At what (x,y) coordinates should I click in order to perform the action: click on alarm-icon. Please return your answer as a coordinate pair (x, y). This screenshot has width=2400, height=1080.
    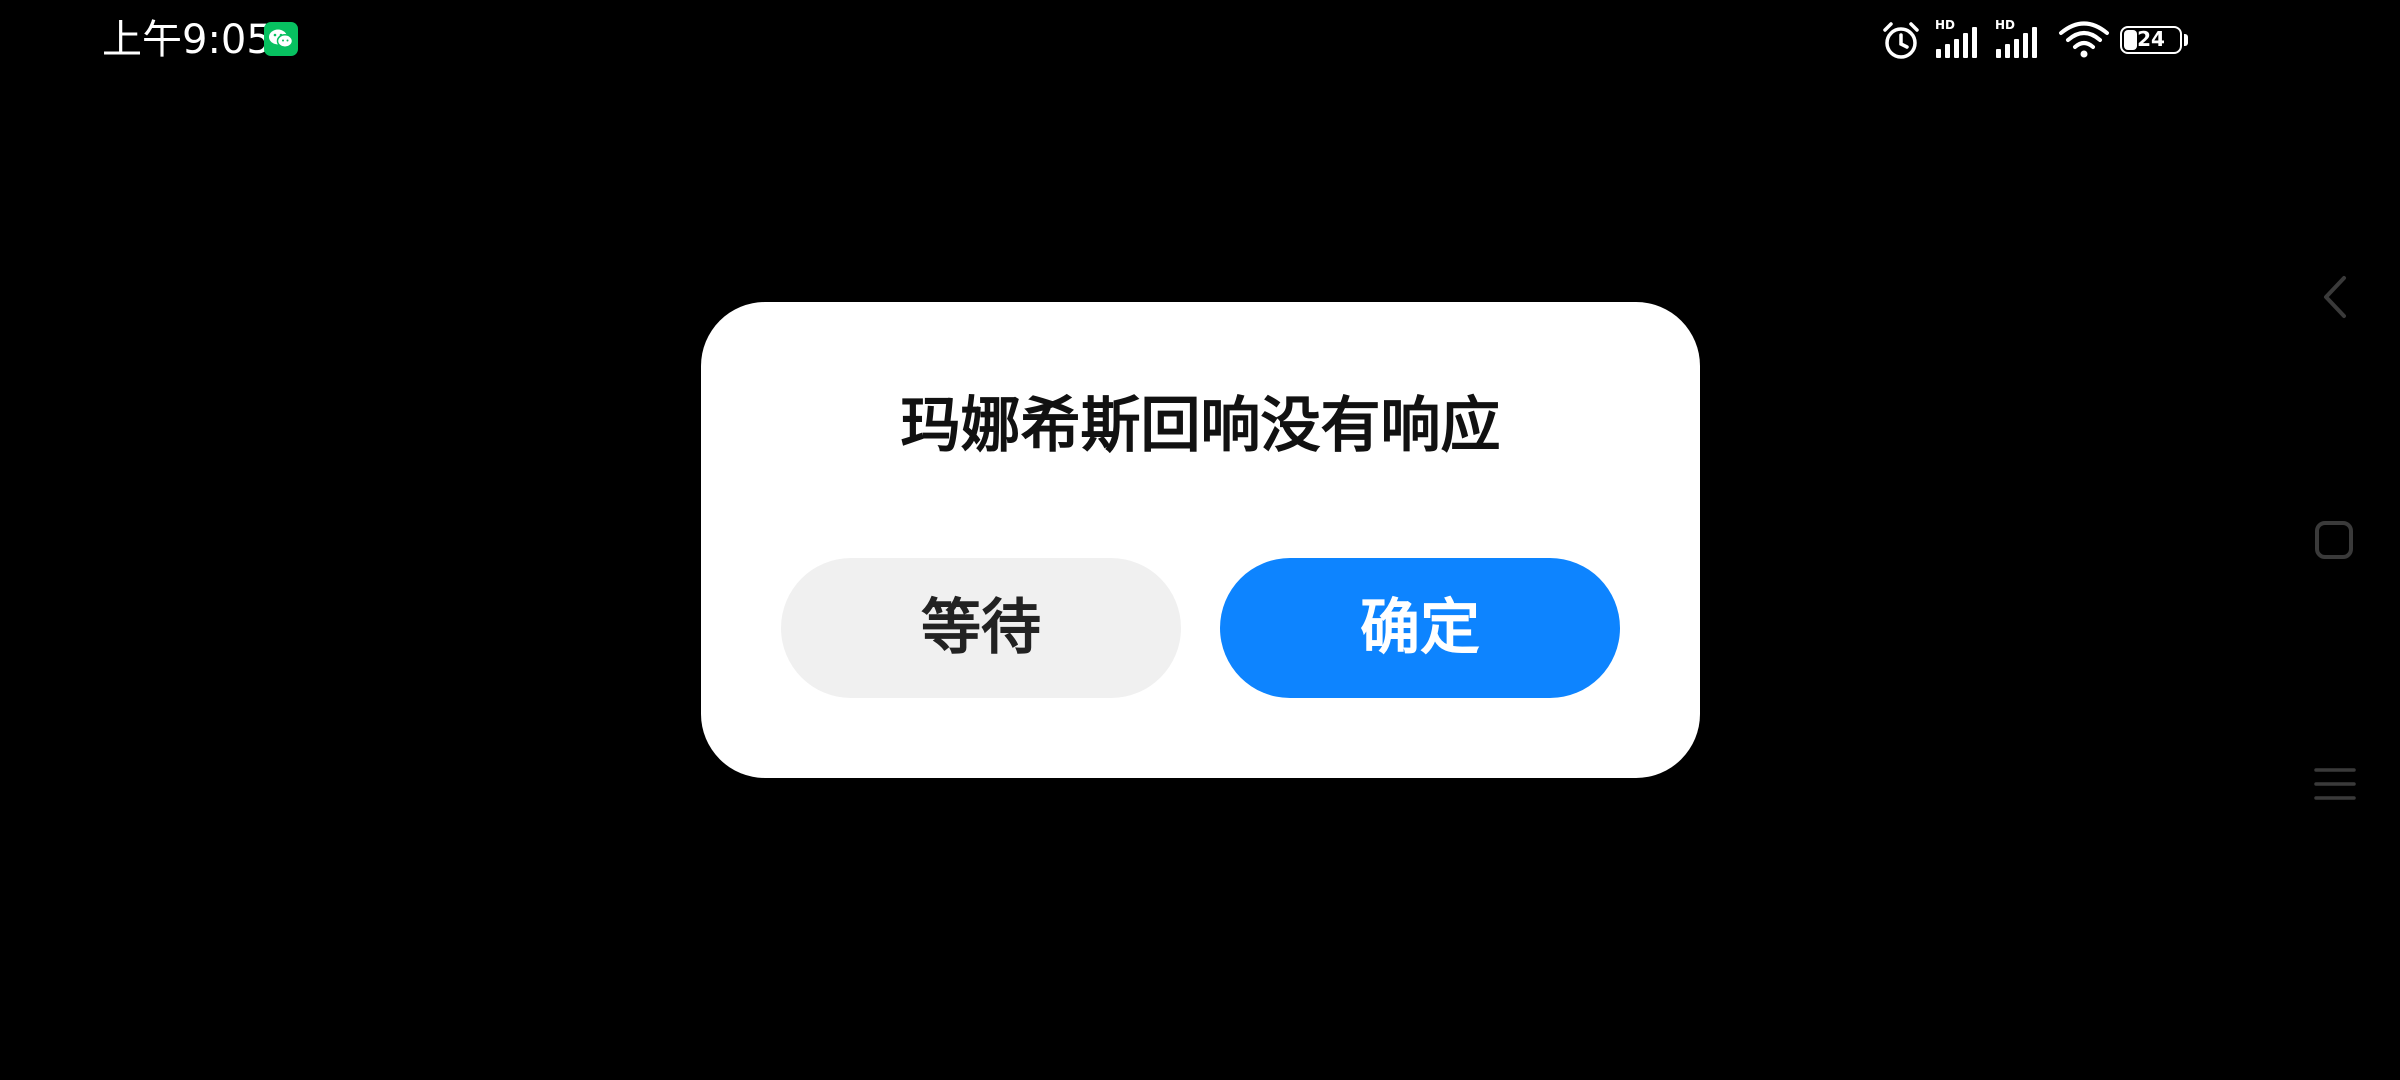
    Looking at the image, I should click on (1901, 40).